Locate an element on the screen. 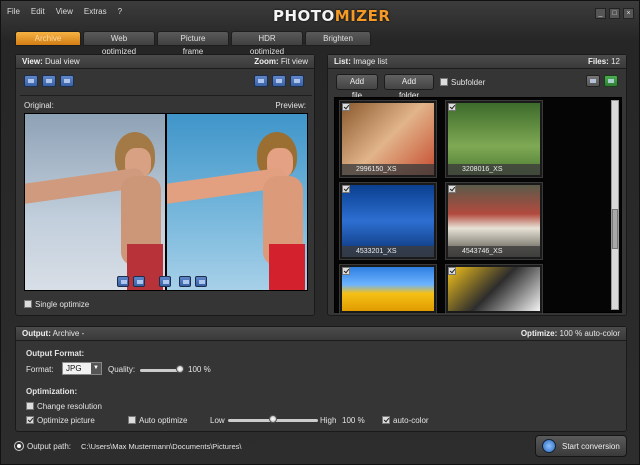 The height and width of the screenshot is (465, 640). change-resolution-checkbox is located at coordinates (30, 406).